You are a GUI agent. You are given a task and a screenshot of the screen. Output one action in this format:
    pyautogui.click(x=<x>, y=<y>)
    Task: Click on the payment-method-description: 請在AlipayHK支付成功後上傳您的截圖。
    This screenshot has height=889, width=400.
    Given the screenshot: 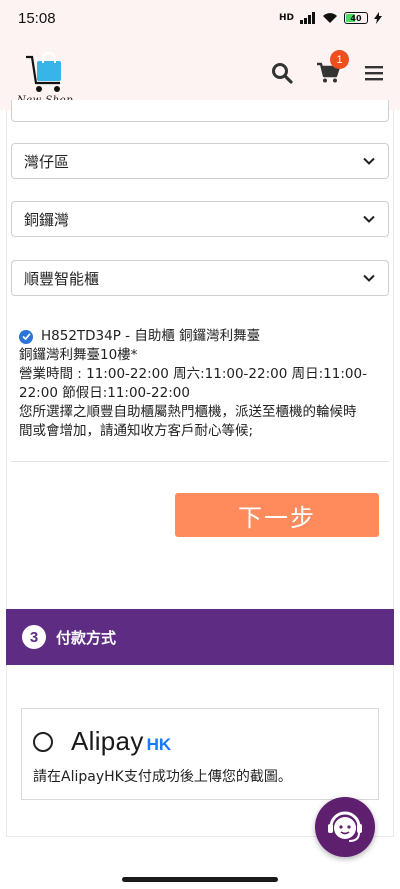 What is the action you would take?
    pyautogui.click(x=162, y=777)
    